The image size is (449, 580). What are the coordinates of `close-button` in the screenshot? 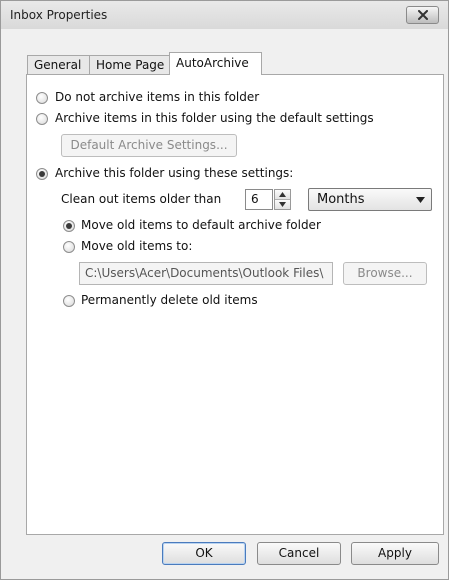 It's located at (422, 15).